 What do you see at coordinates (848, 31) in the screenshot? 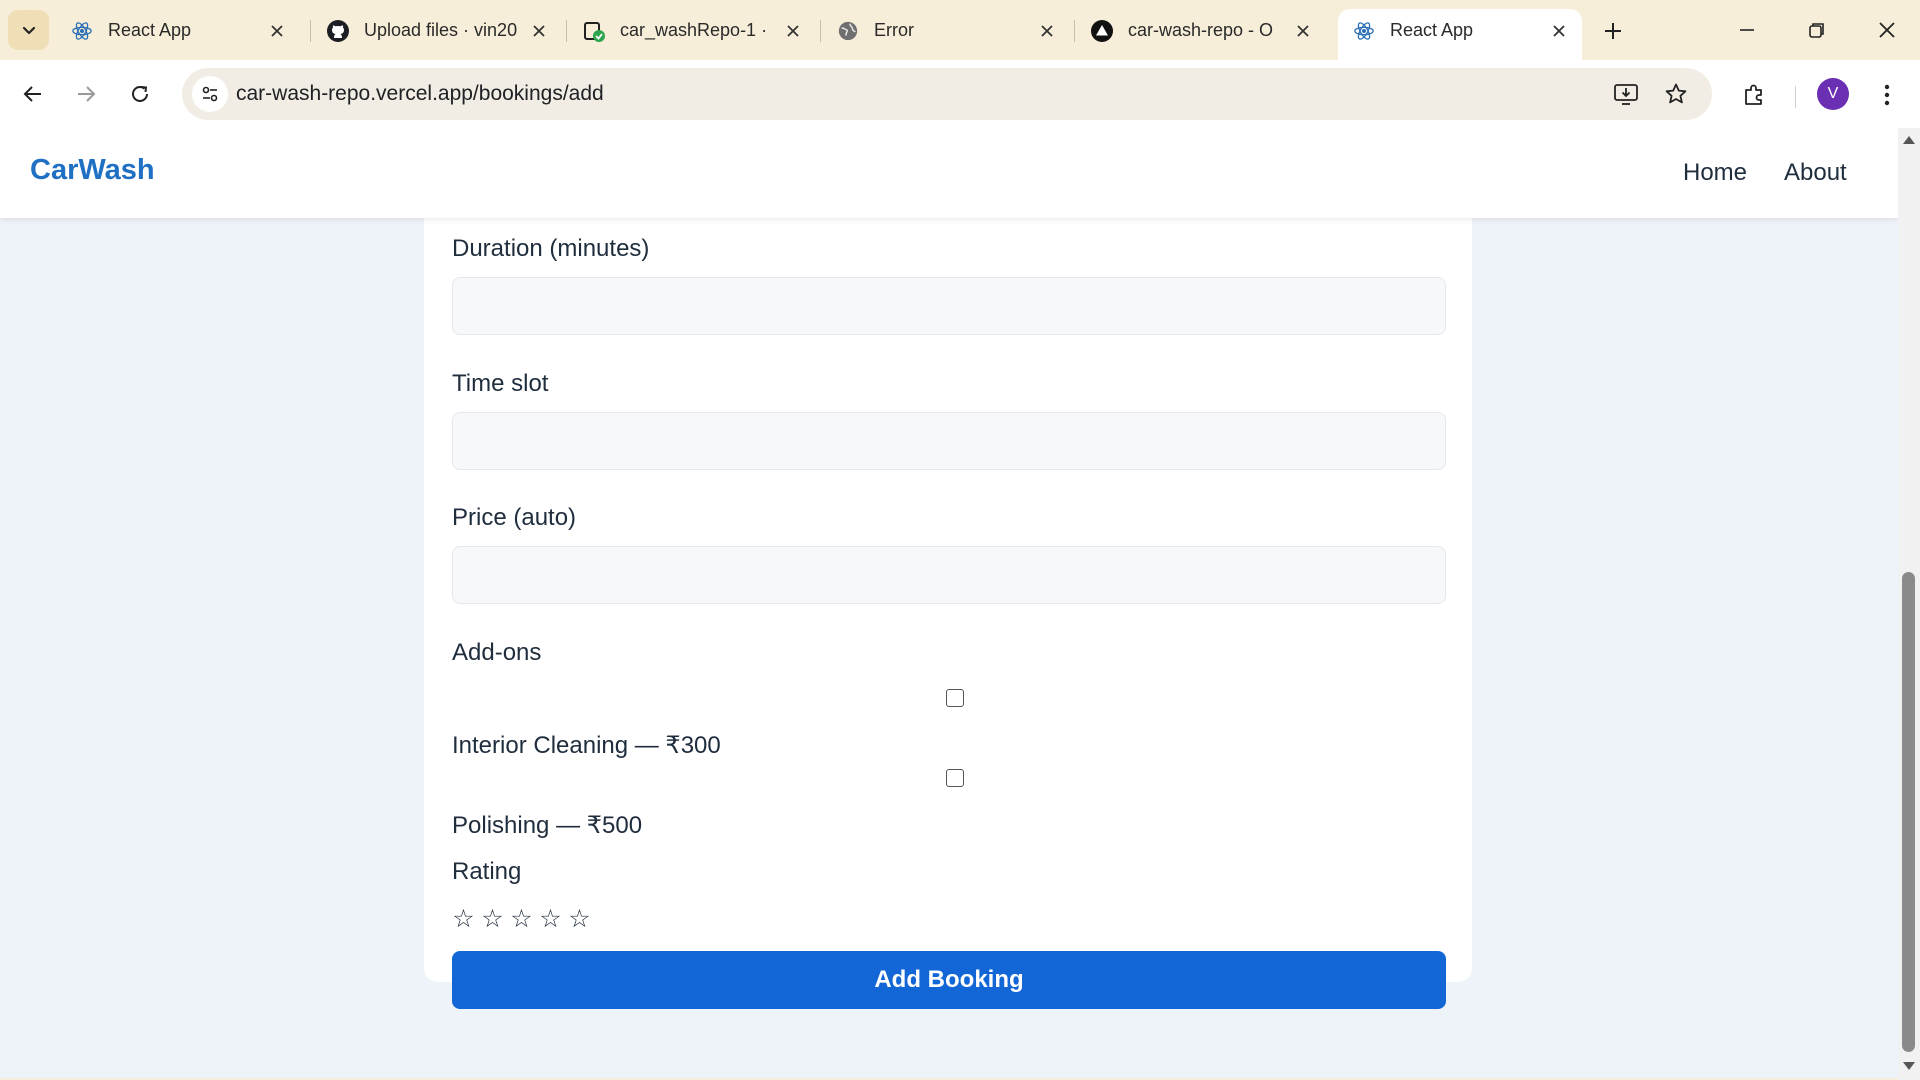
I see `globe-icon` at bounding box center [848, 31].